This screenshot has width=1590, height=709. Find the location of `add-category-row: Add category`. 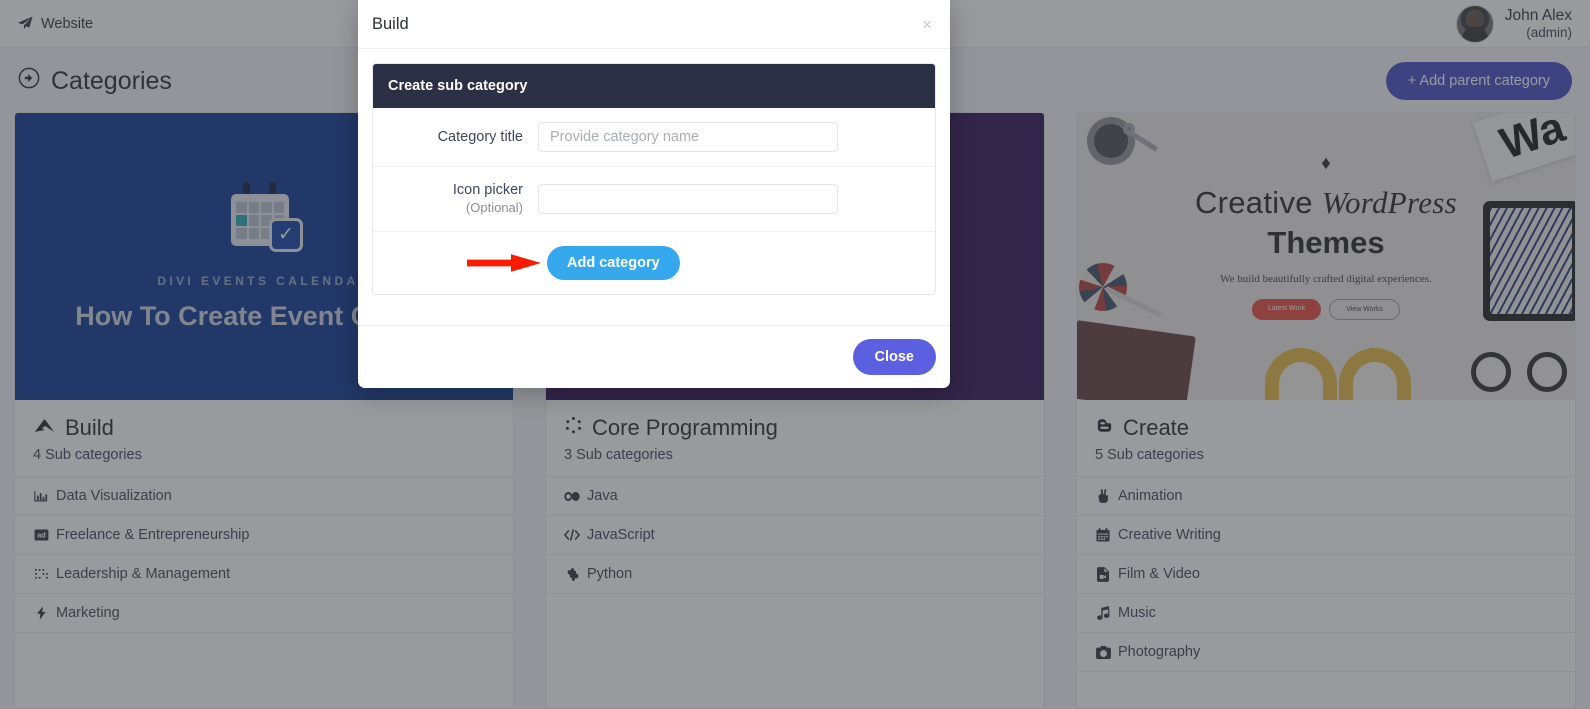

add-category-row: Add category is located at coordinates (654, 263).